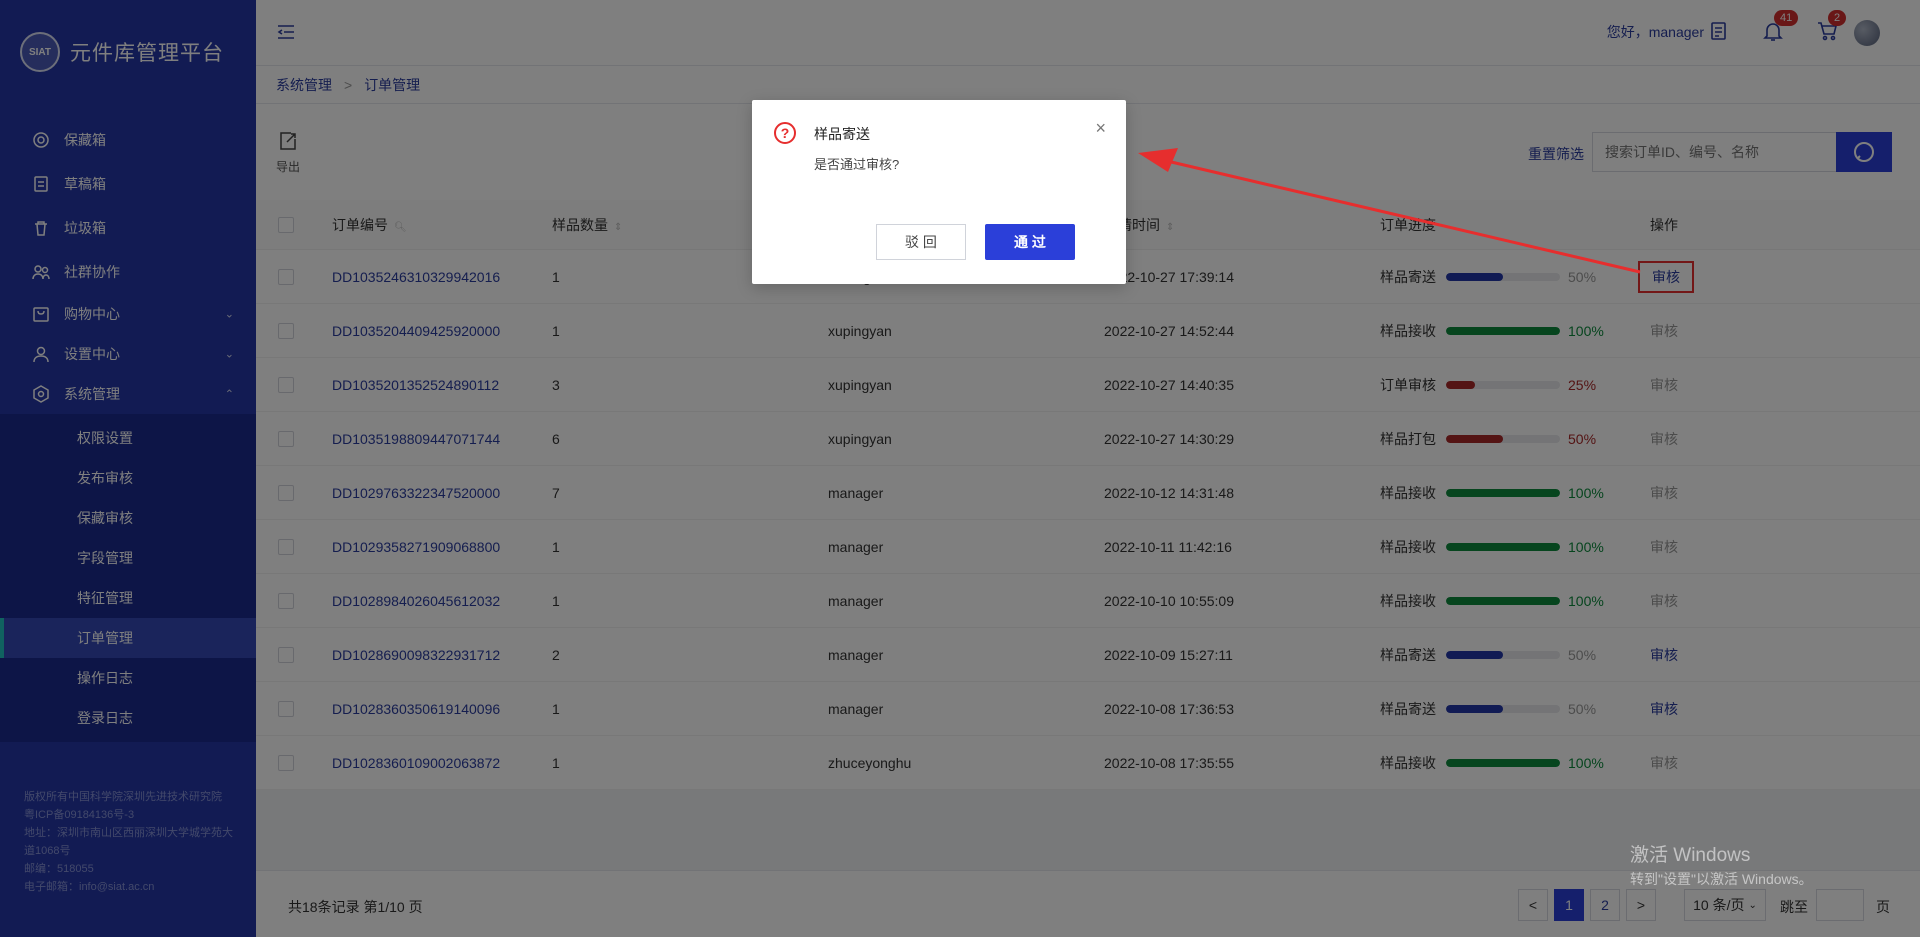 The height and width of the screenshot is (937, 1920). I want to click on reject-button: 驳 回, so click(921, 242).